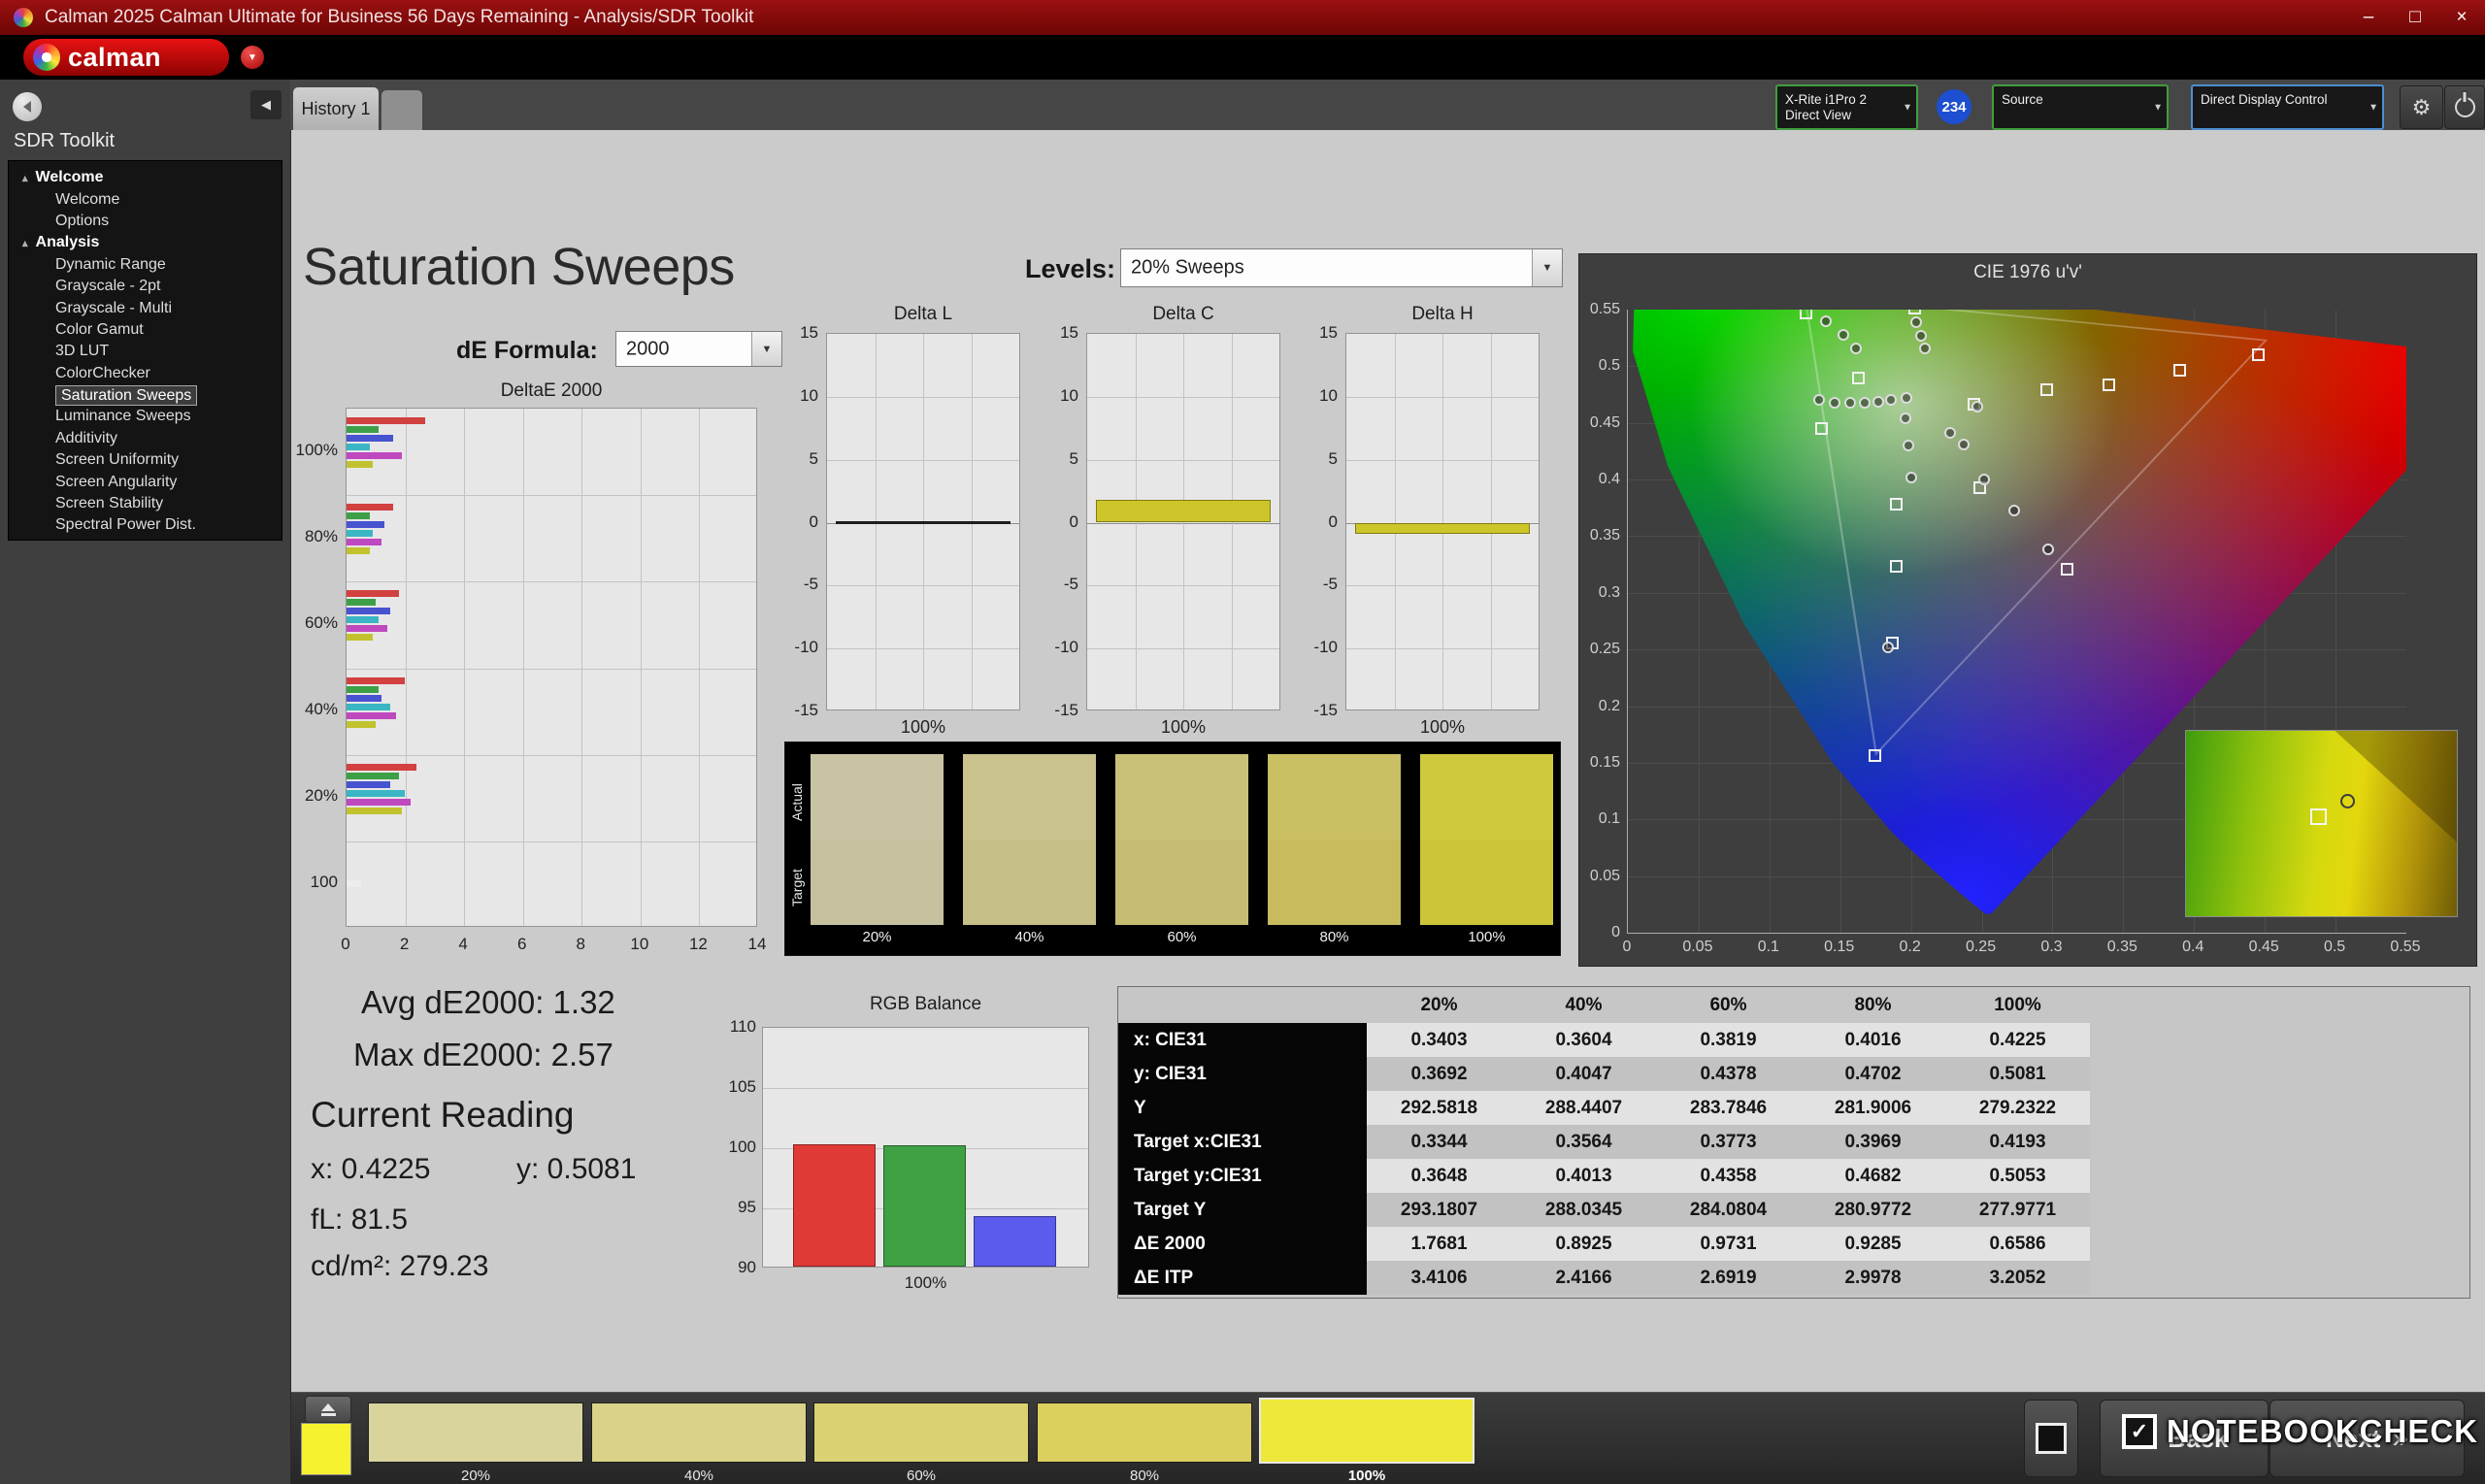 This screenshot has height=1484, width=2485. Describe the element at coordinates (146, 438) in the screenshot. I see `sidebar-item-additivity: Additivity` at that location.